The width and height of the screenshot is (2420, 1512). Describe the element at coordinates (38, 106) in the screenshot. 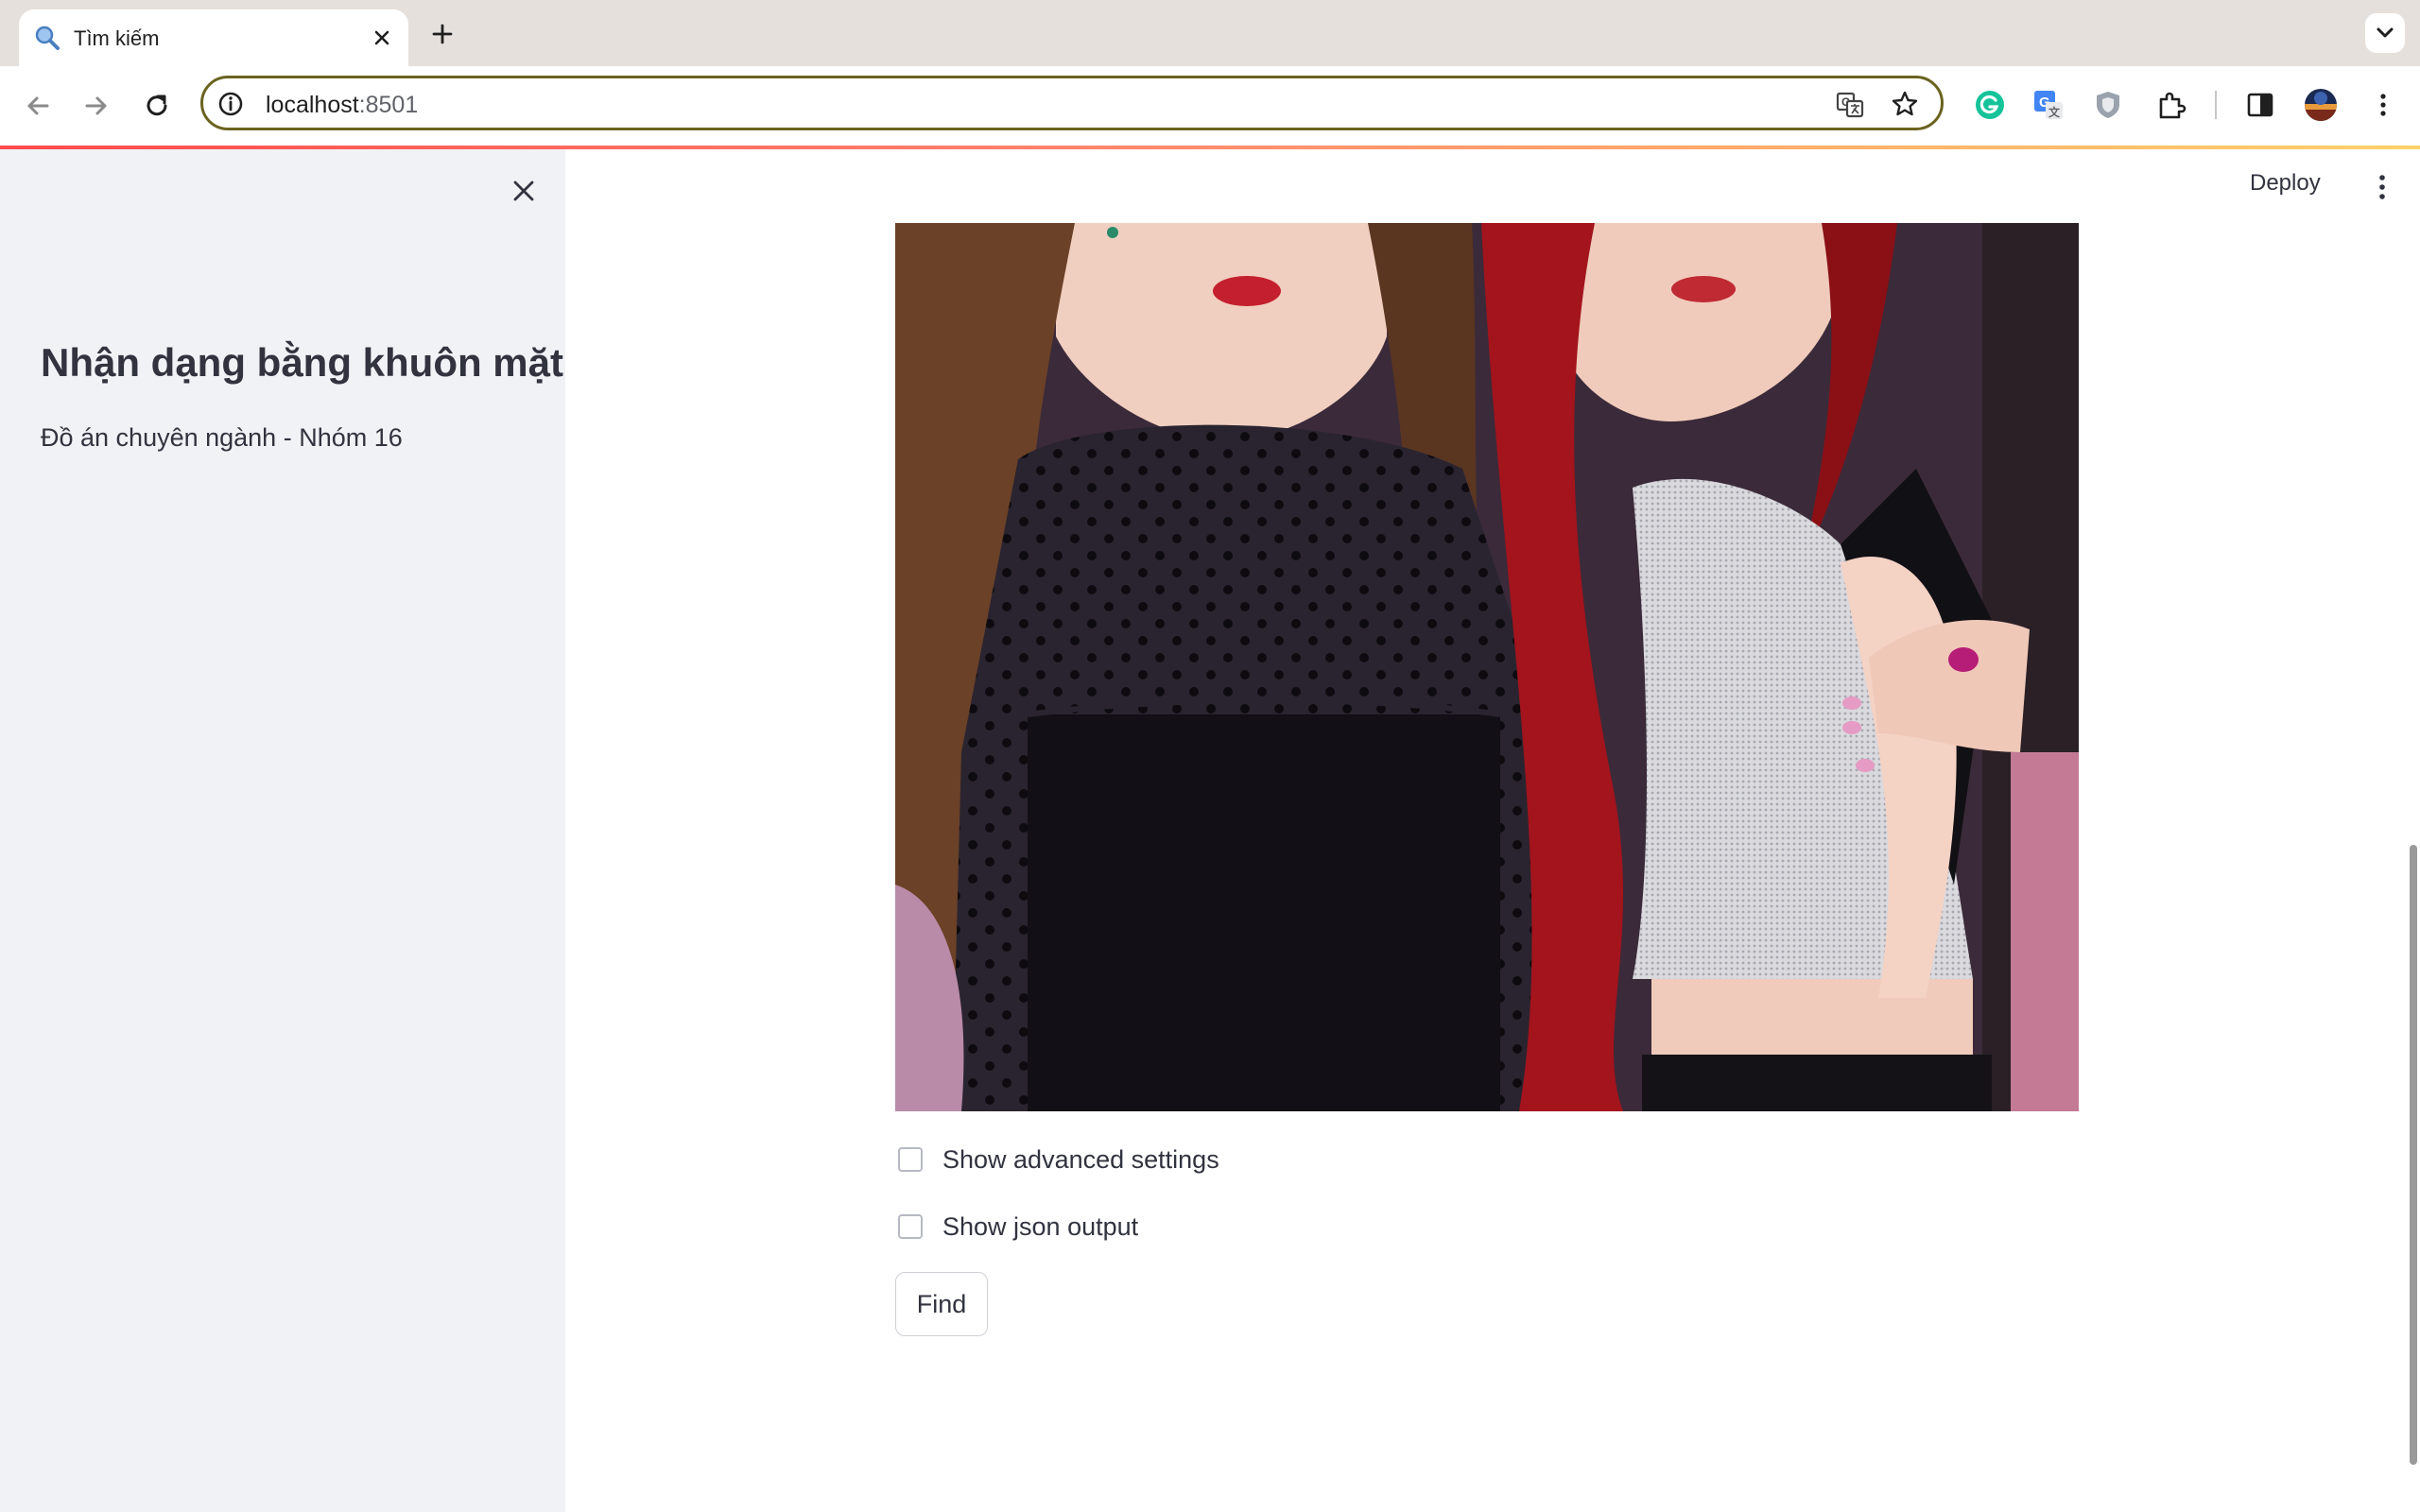

I see `back-arrow-icon` at that location.